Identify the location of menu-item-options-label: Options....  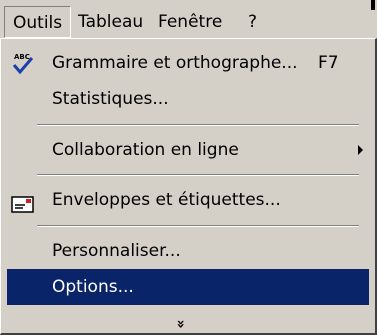
(93, 287).